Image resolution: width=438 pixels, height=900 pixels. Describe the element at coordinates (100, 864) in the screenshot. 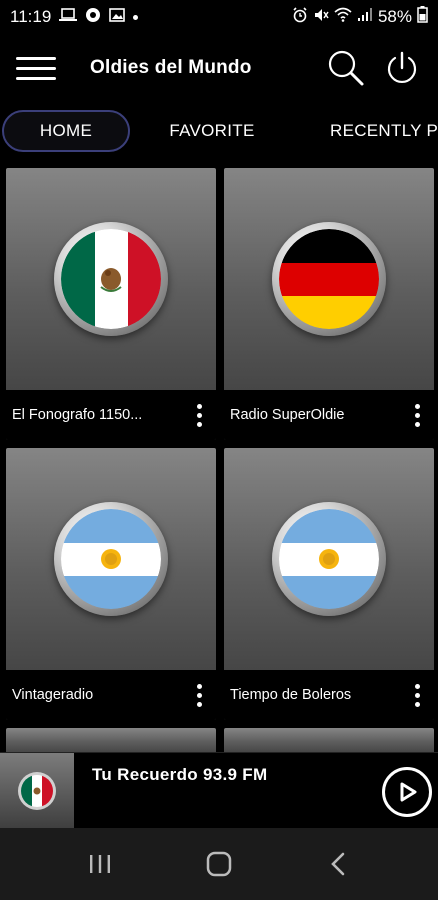

I see `recents-icon` at that location.